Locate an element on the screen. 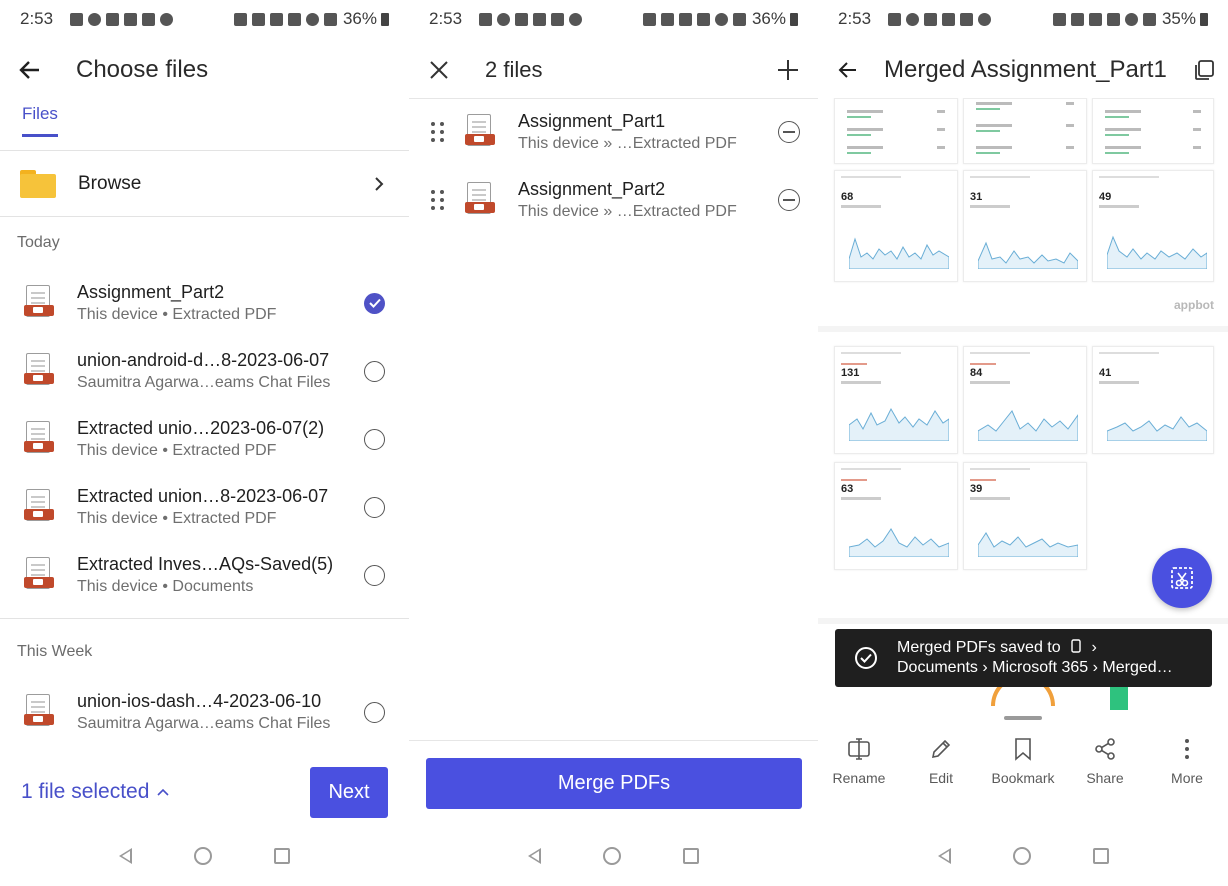 The height and width of the screenshot is (886, 1228). file-location: This device • Extracted PDF is located at coordinates (177, 450).